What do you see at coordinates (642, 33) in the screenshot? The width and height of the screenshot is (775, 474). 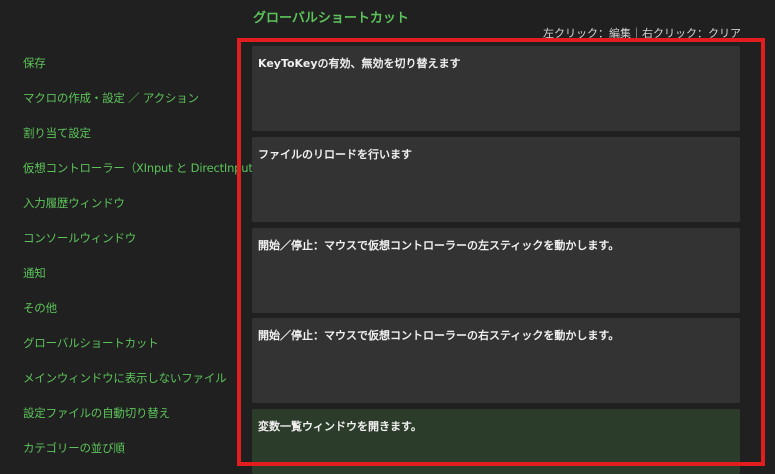 I see `usage-hint: 左クリック：編集｜右クリック：クリア` at bounding box center [642, 33].